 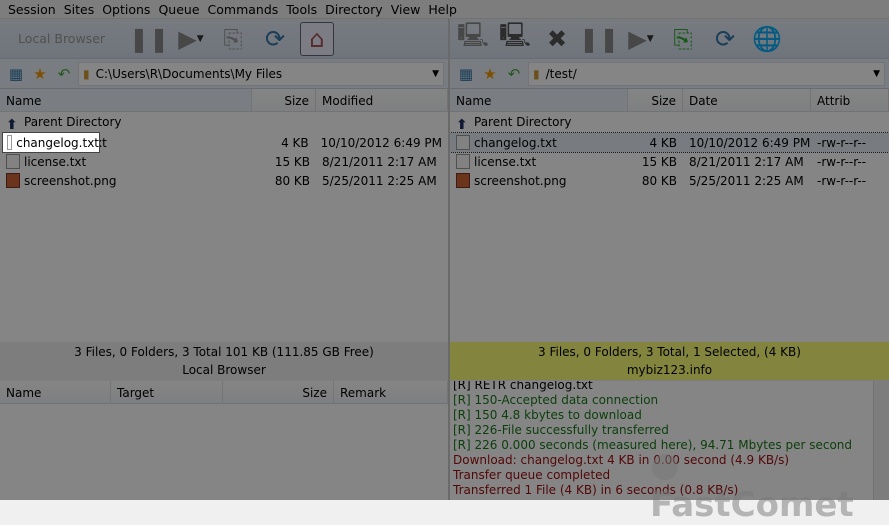 What do you see at coordinates (350, 9) in the screenshot?
I see `menu-directory: Directory` at bounding box center [350, 9].